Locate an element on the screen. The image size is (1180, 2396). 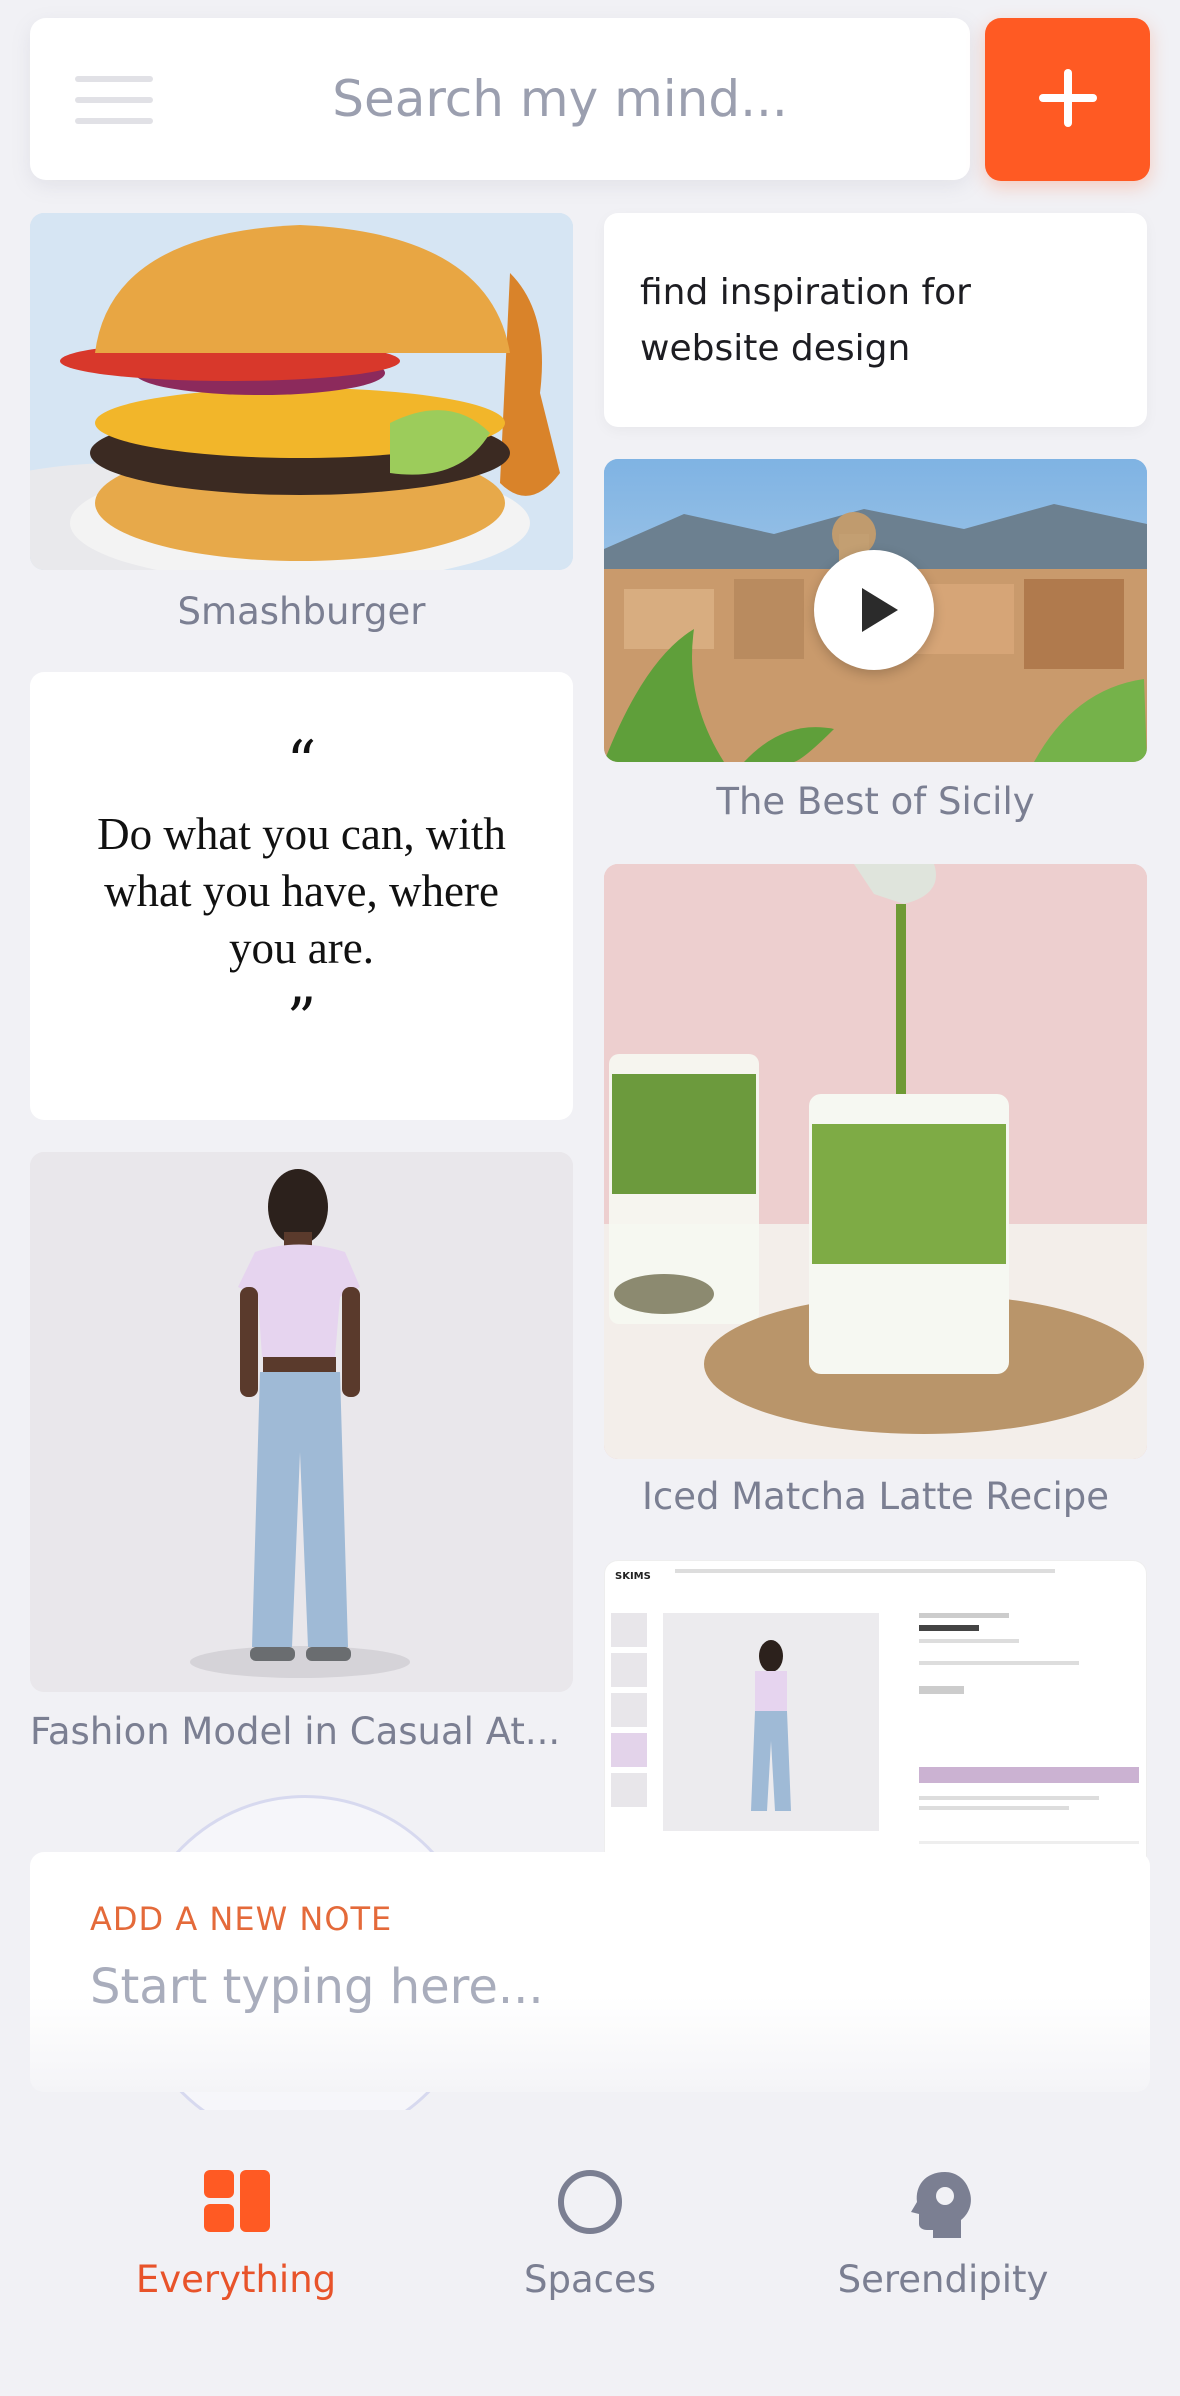
add-button is located at coordinates (1067, 99).